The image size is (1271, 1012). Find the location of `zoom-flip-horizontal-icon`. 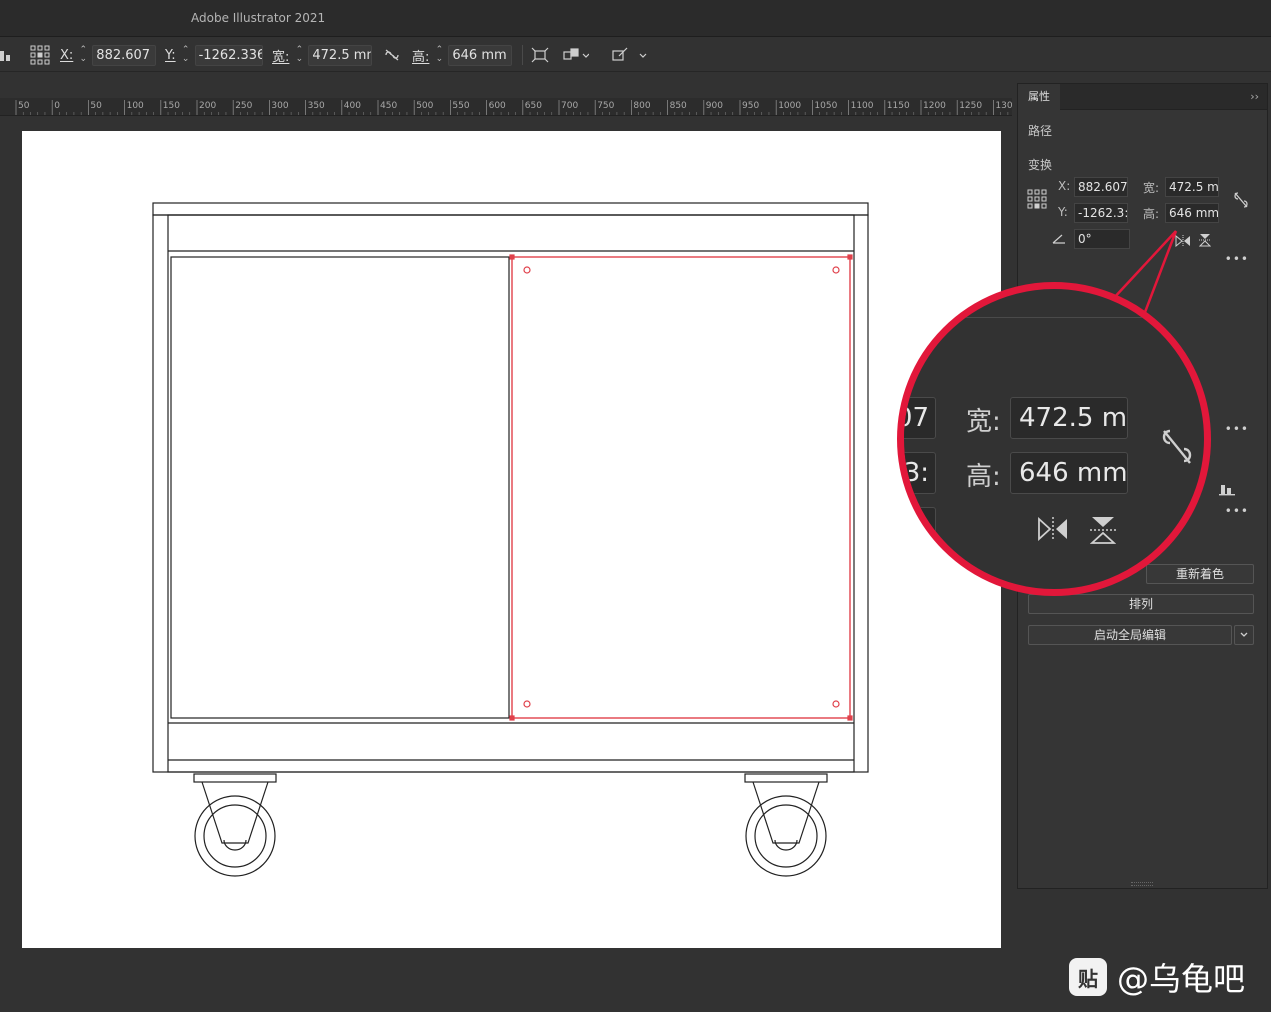

zoom-flip-horizontal-icon is located at coordinates (1053, 530).